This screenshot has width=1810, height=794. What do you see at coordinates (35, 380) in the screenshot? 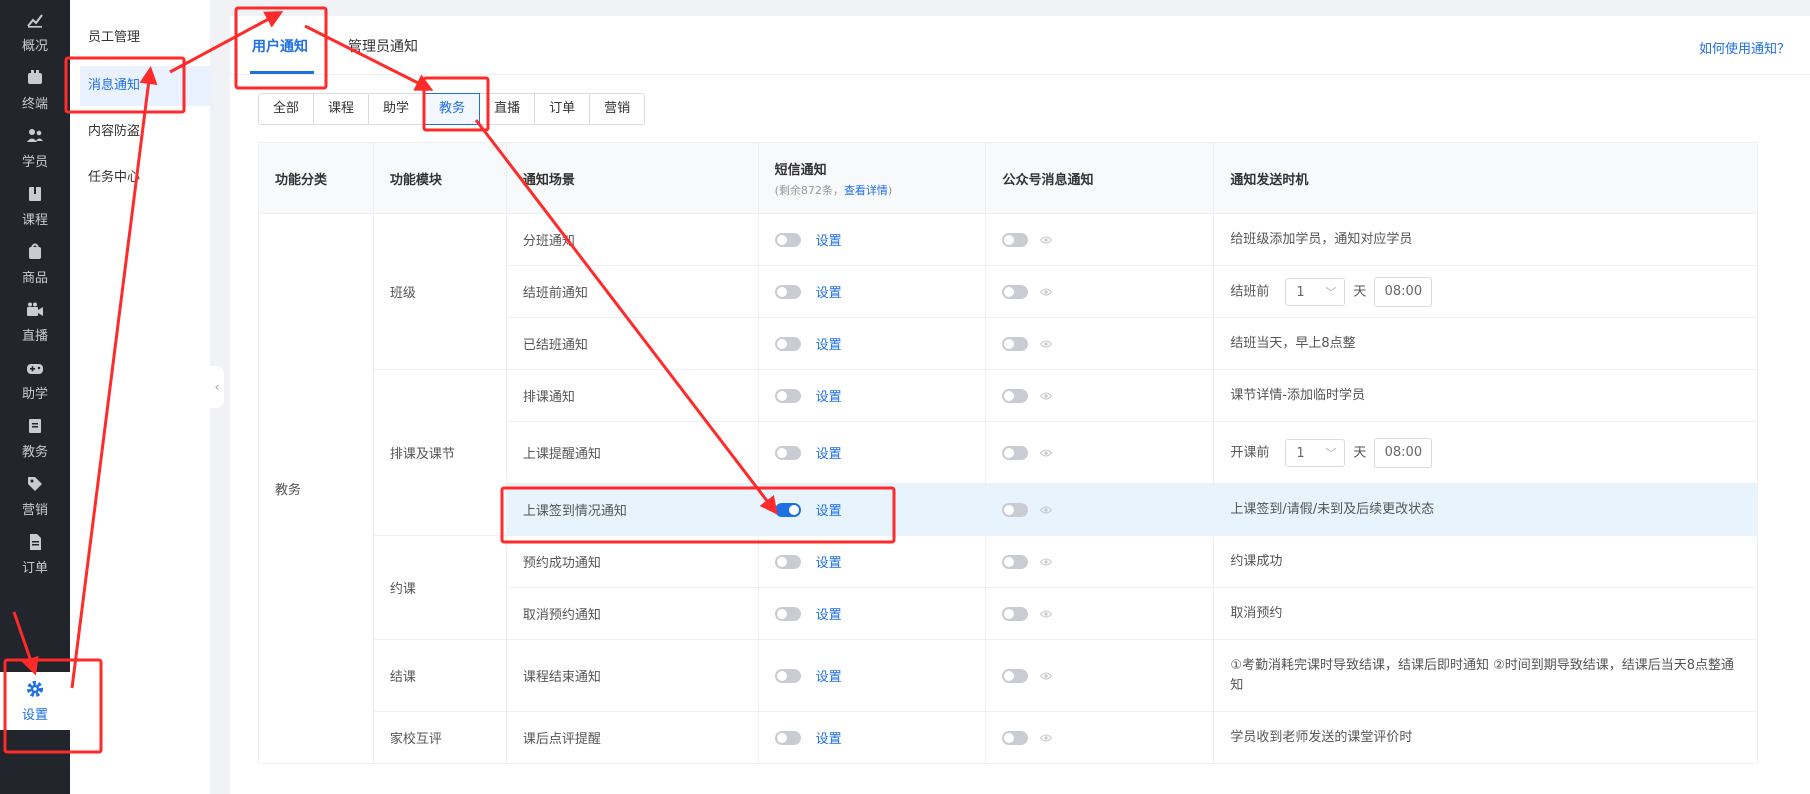
I see `nav-assist: 助学` at bounding box center [35, 380].